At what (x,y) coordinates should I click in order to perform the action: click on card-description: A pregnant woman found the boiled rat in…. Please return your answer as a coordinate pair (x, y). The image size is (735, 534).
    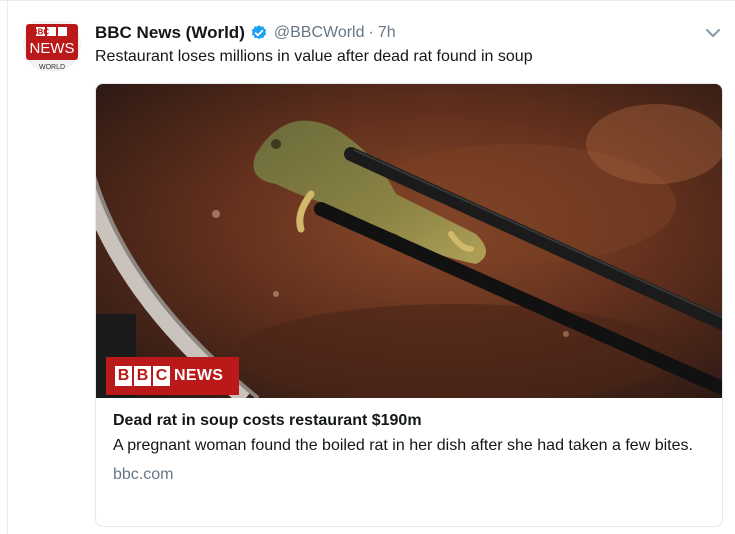
    Looking at the image, I should click on (403, 445).